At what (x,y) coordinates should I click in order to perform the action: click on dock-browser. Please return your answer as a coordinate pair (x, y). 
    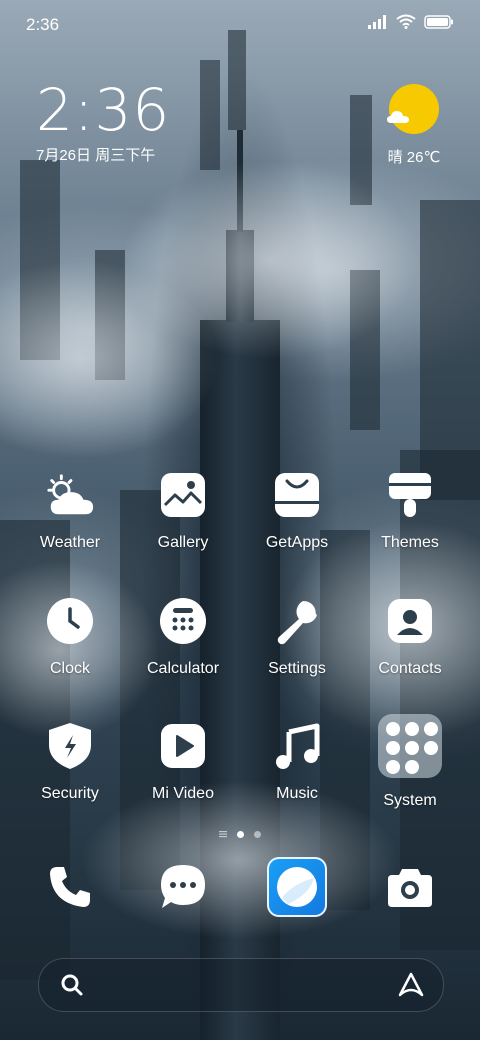
    Looking at the image, I should click on (297, 887).